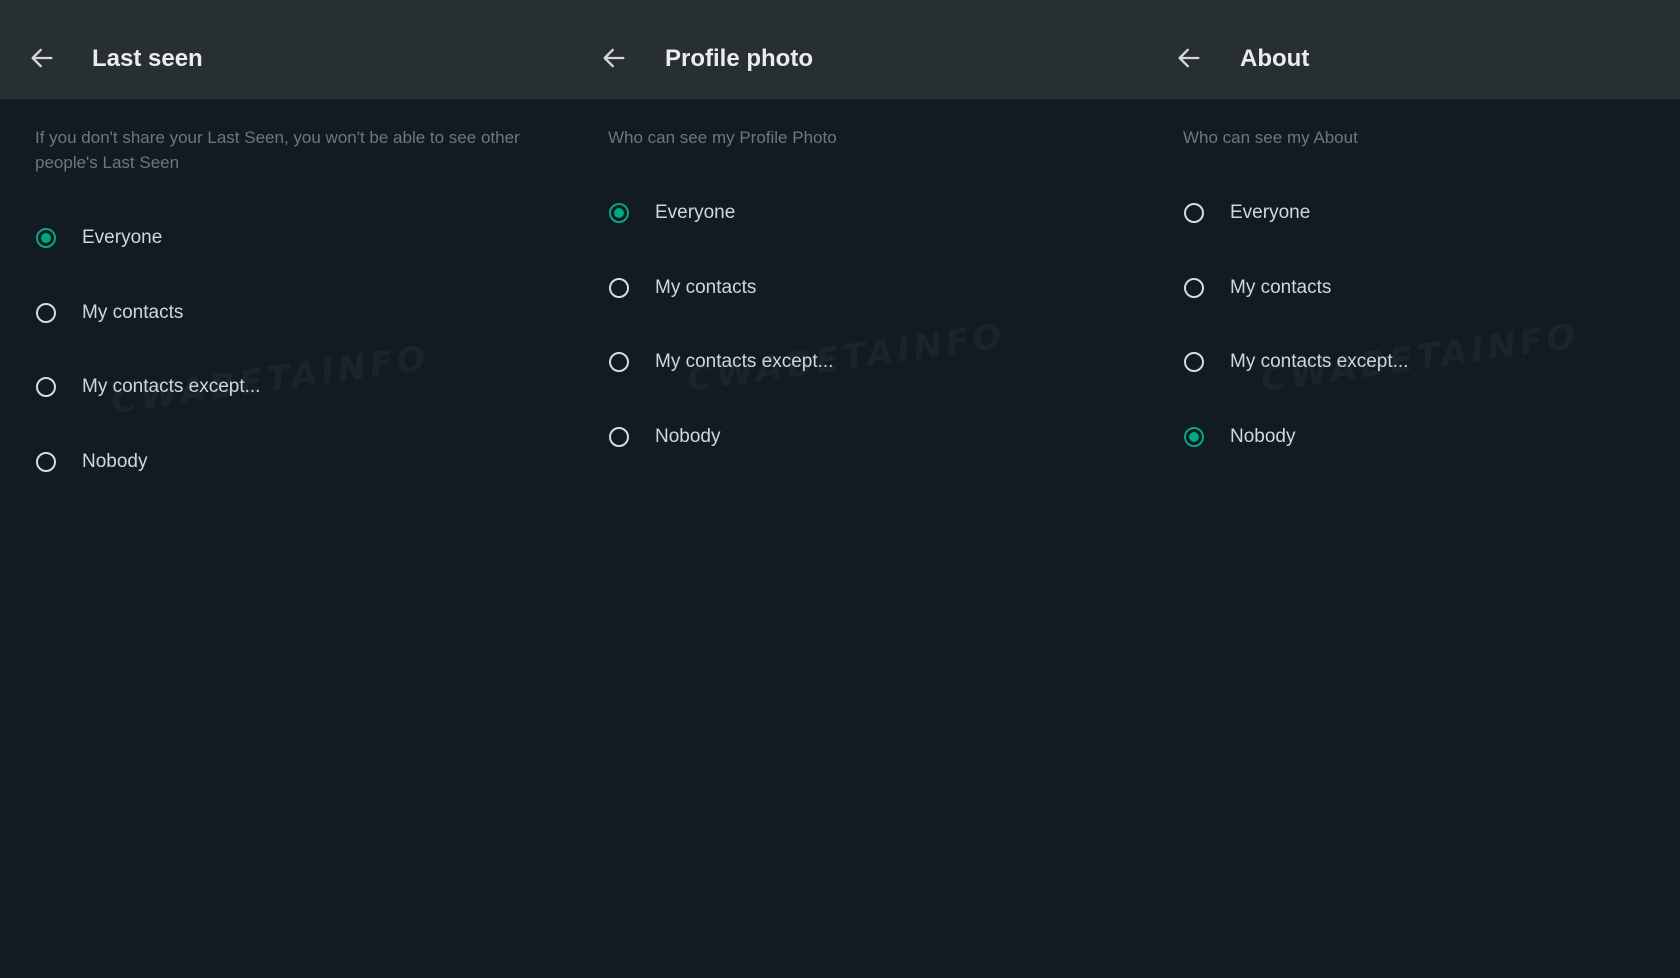  Describe the element at coordinates (1415, 49) in the screenshot. I see `panel-header: About` at that location.